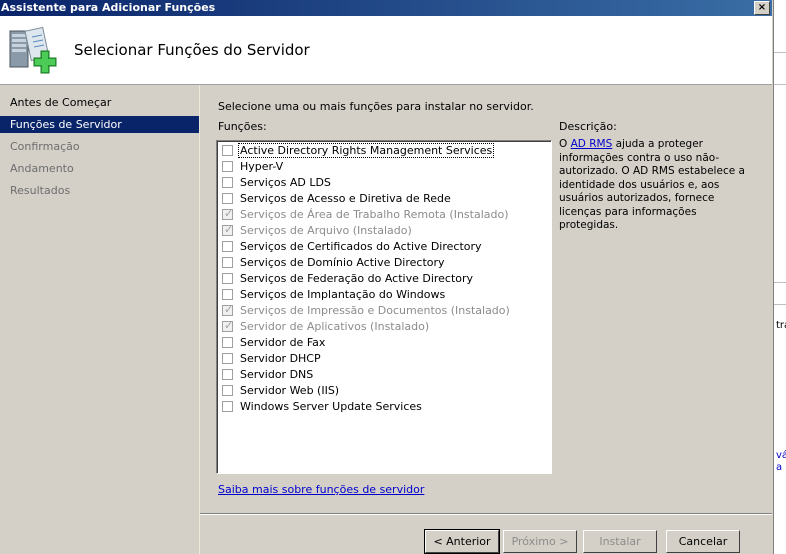  Describe the element at coordinates (462, 541) in the screenshot. I see `back-button: < Anterior` at that location.